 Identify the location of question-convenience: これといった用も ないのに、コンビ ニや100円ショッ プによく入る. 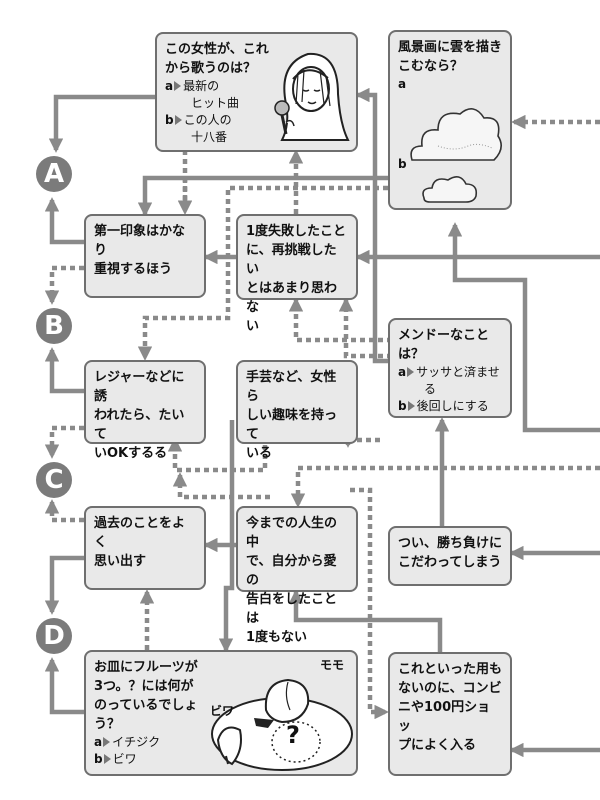
(450, 714).